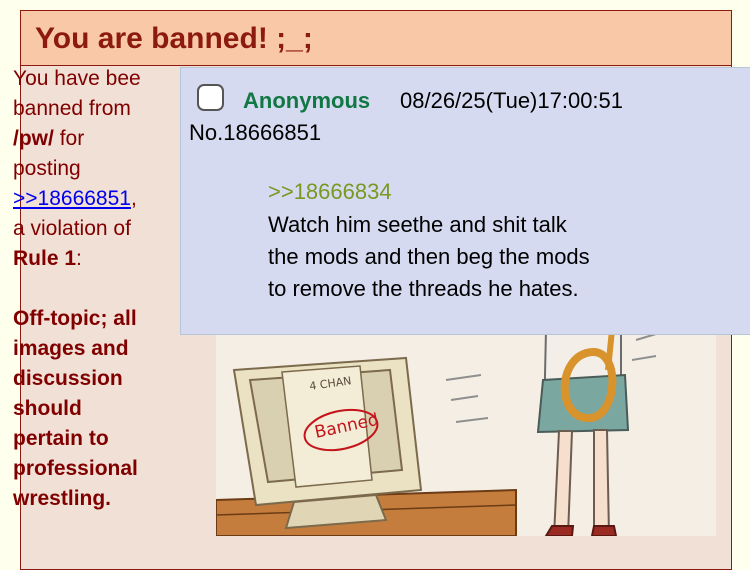 The image size is (750, 570). I want to click on ban-reason-line: professional, so click(75, 468).